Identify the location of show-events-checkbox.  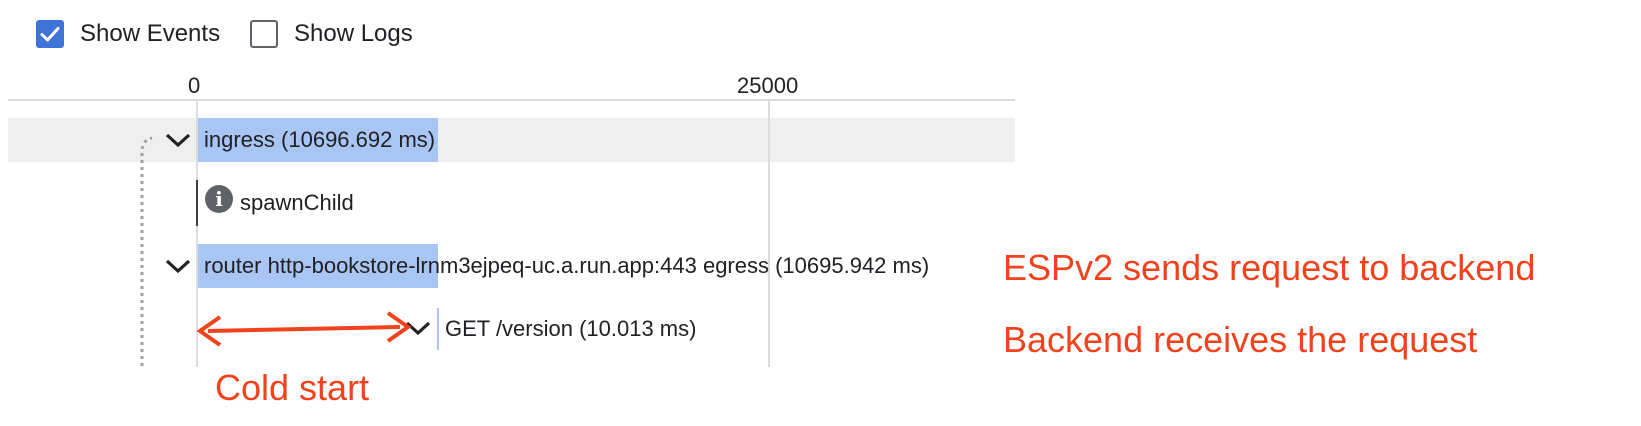
(50, 34).